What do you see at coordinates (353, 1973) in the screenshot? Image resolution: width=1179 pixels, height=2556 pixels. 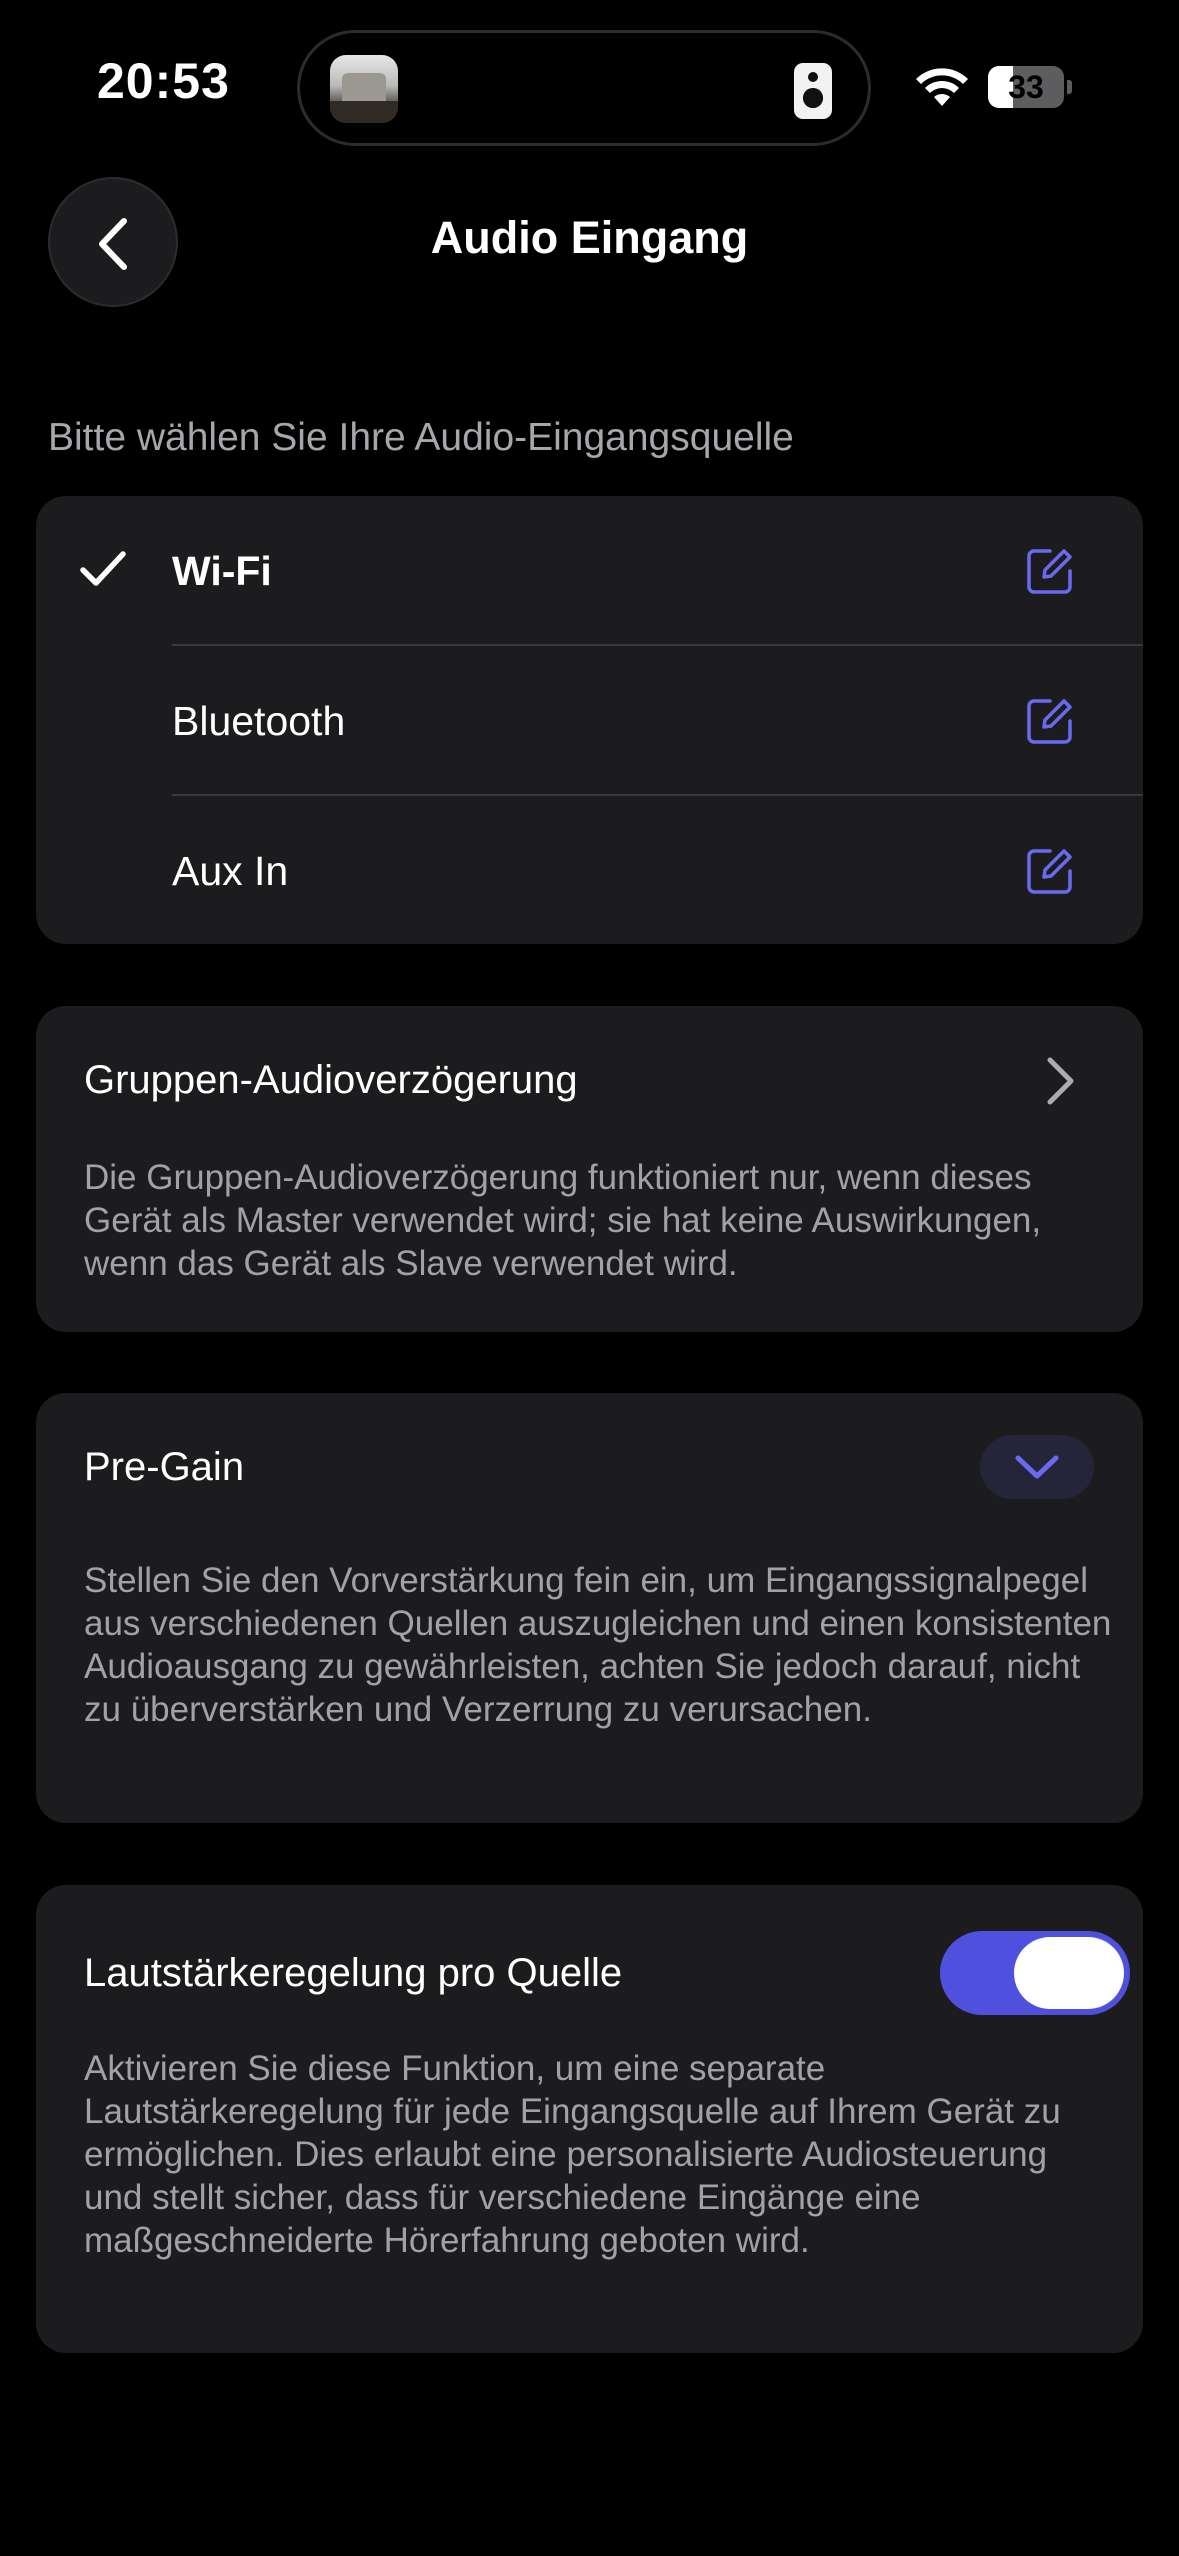 I see `volume-per-source-title: Lautstärkeregelung pro Quelle` at bounding box center [353, 1973].